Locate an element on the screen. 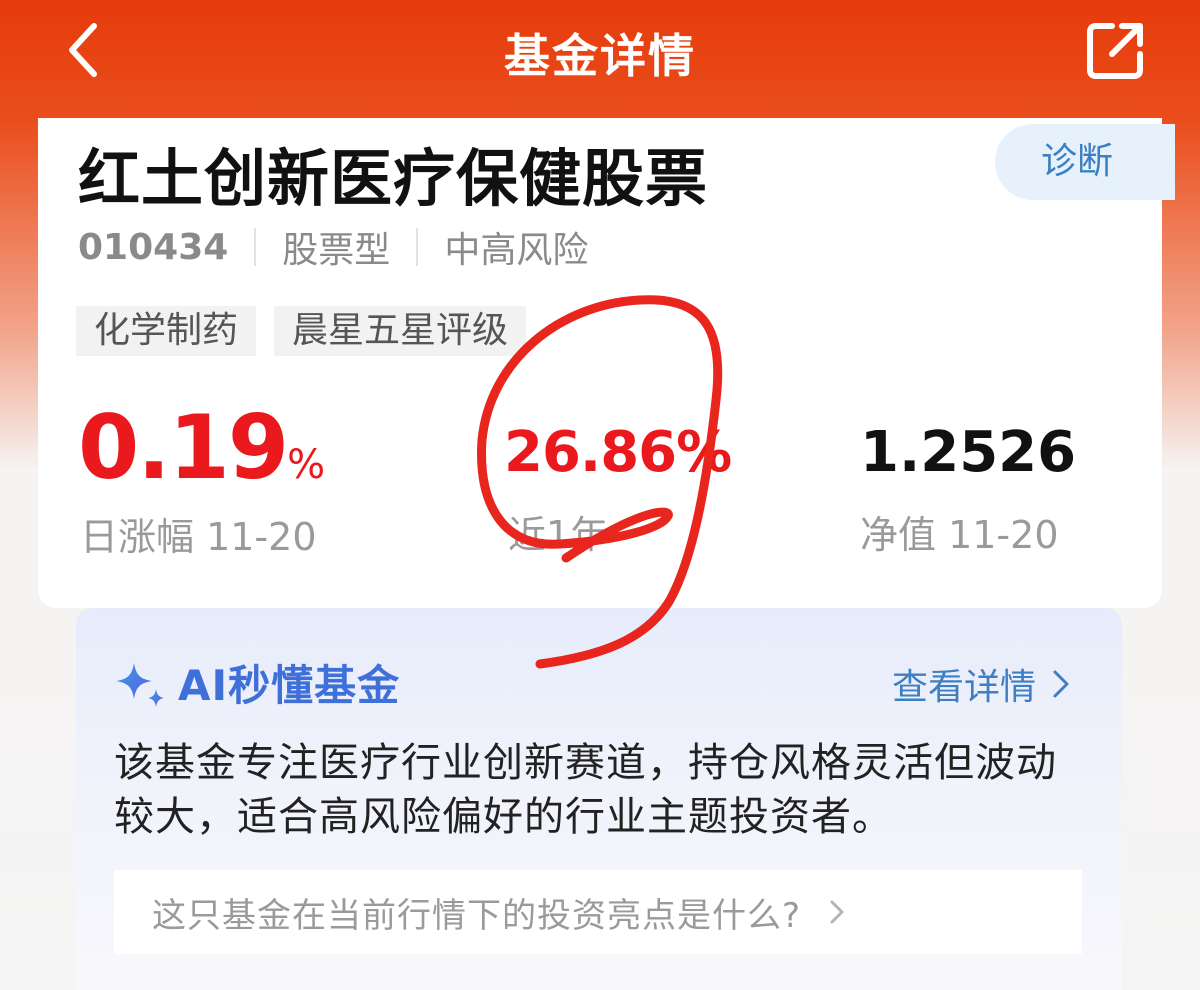  share-icon is located at coordinates (1115, 51).